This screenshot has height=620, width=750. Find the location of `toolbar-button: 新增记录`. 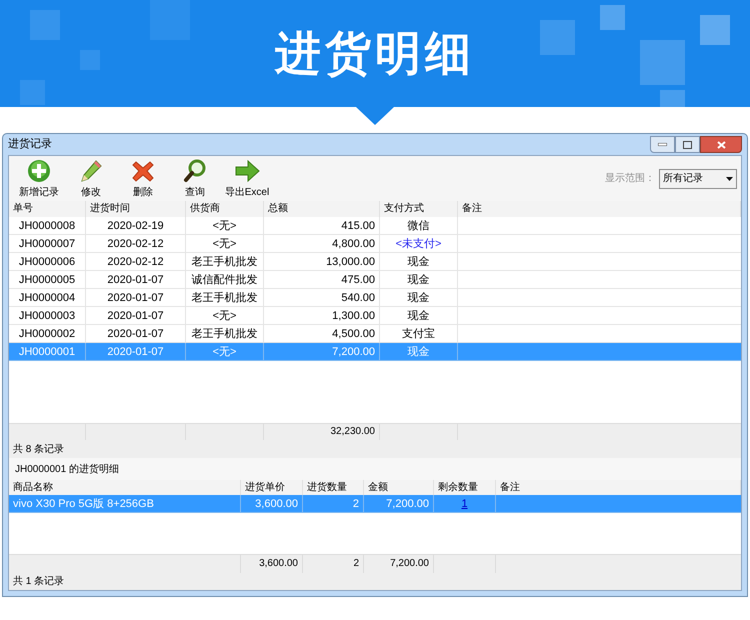

toolbar-button: 新增记录 is located at coordinates (39, 179).